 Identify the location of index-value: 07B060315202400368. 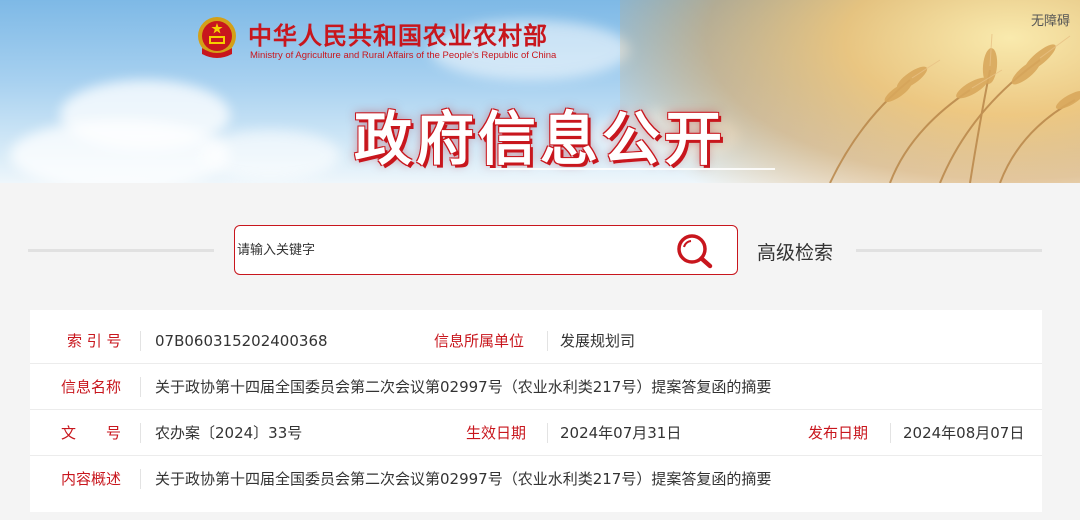
(241, 341).